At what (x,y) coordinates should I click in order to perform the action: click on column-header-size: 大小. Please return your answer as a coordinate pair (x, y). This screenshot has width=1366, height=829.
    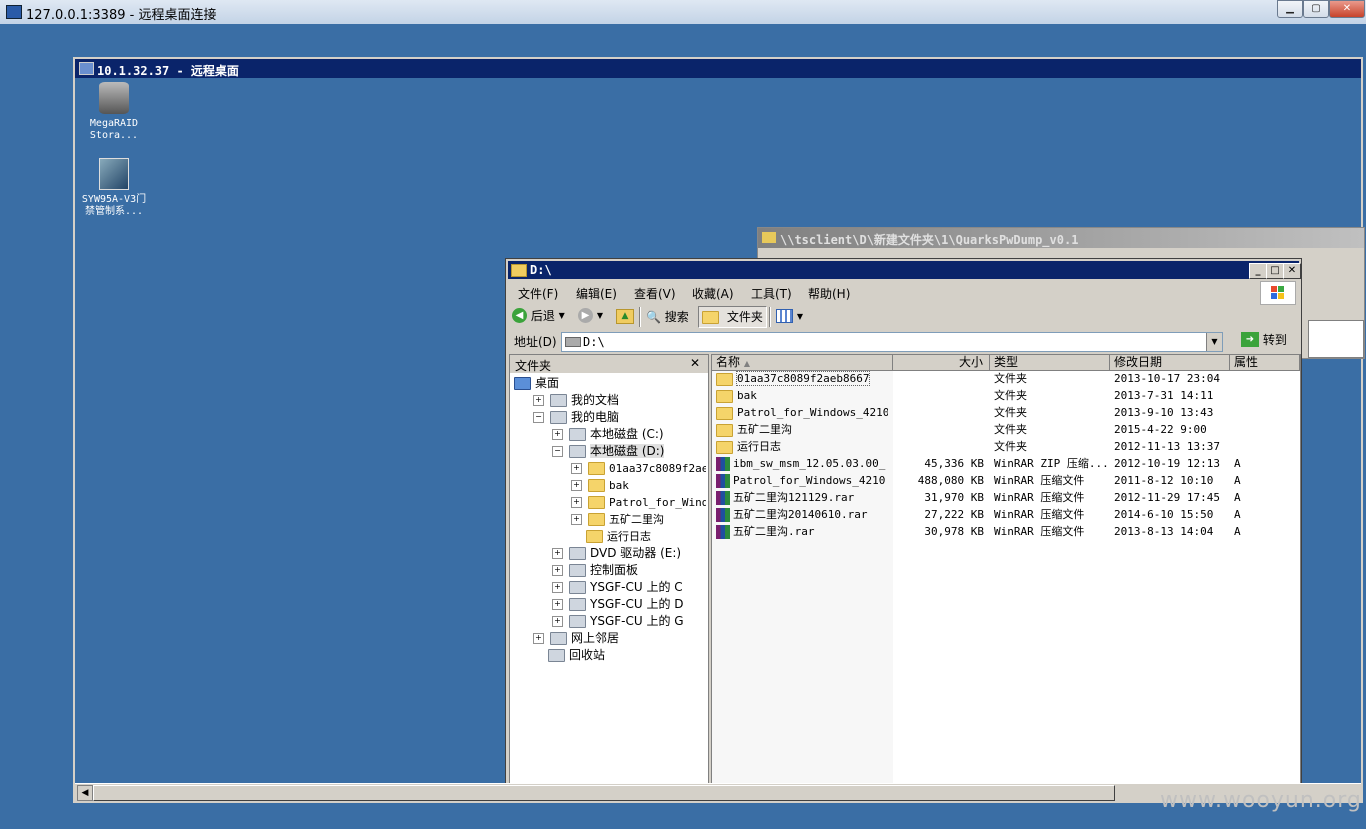
    Looking at the image, I should click on (941, 362).